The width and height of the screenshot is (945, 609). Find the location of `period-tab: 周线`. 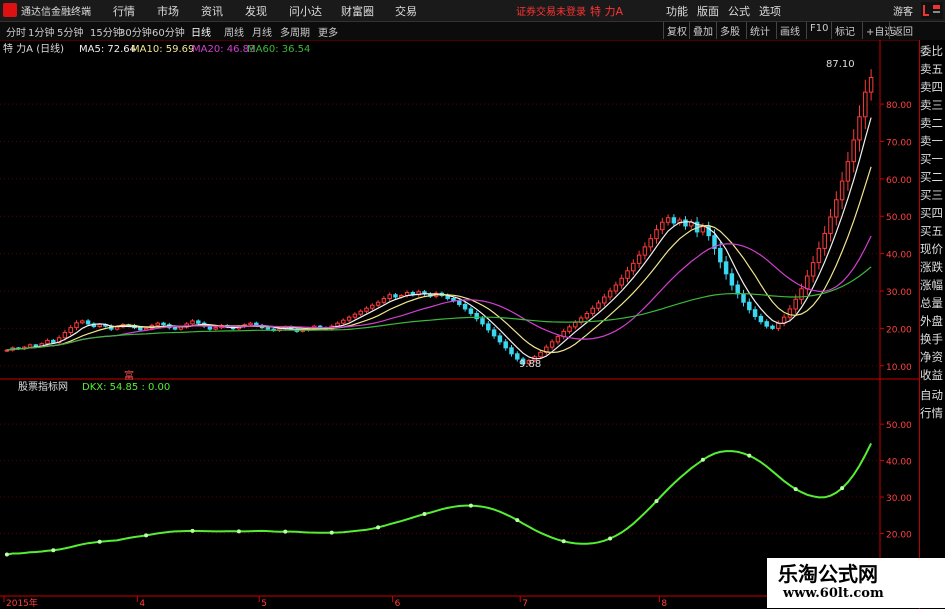

period-tab: 周线 is located at coordinates (234, 31).